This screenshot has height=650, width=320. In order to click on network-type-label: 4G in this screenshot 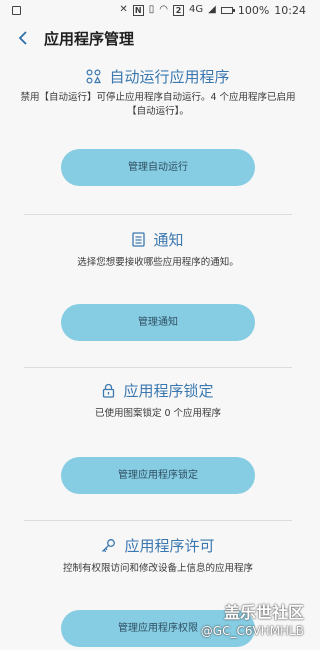, I will do `click(196, 9)`.